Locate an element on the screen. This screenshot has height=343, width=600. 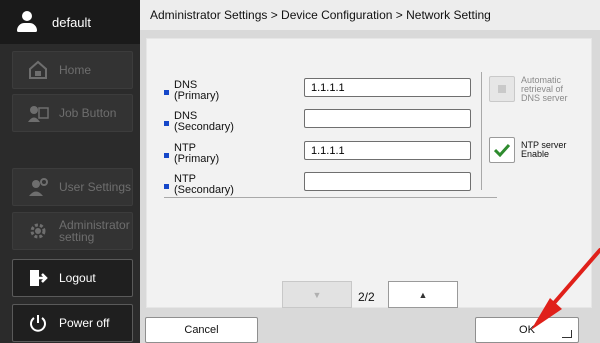
user-icon is located at coordinates (27, 22).